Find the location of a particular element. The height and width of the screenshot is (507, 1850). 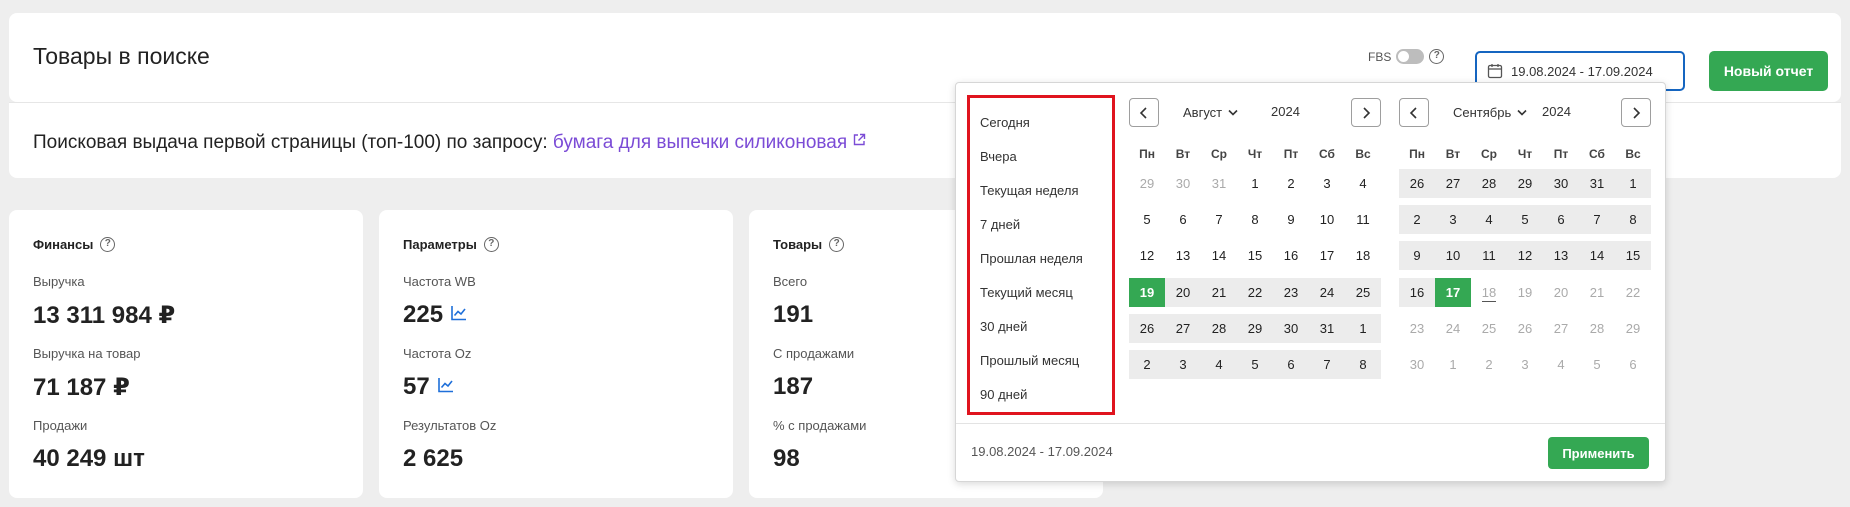

month-select: Сентябрь is located at coordinates (1490, 112).